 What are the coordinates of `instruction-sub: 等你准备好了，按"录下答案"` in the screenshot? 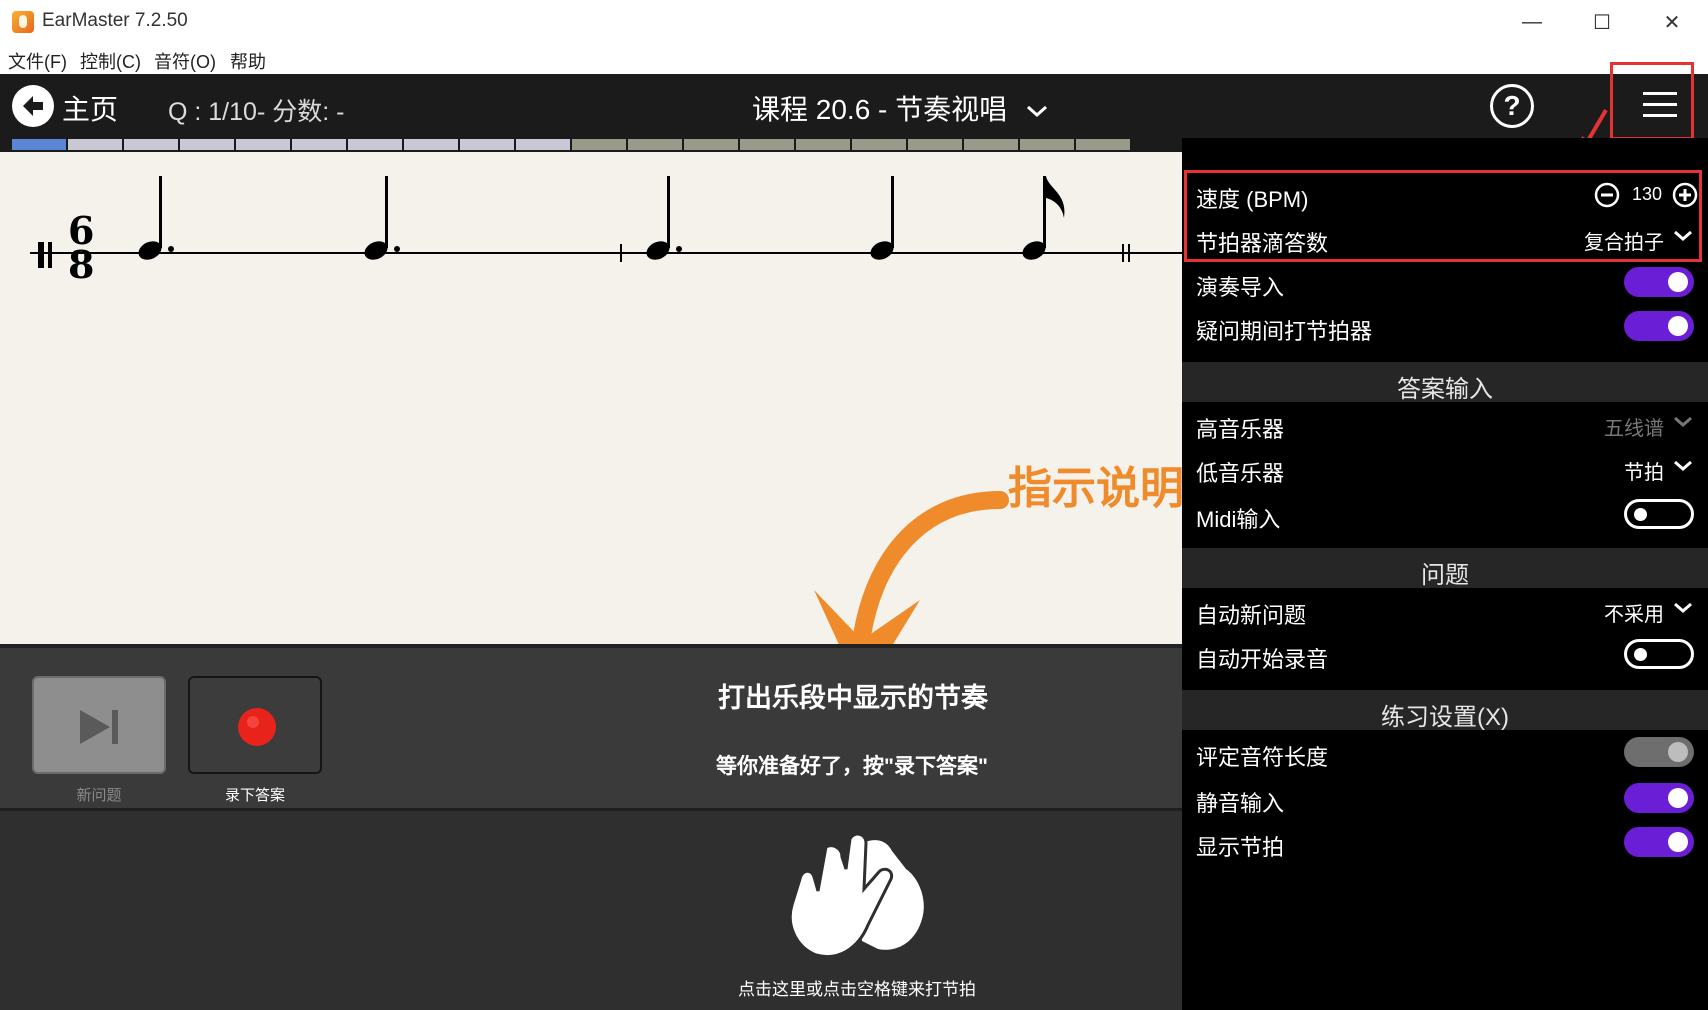 It's located at (852, 766).